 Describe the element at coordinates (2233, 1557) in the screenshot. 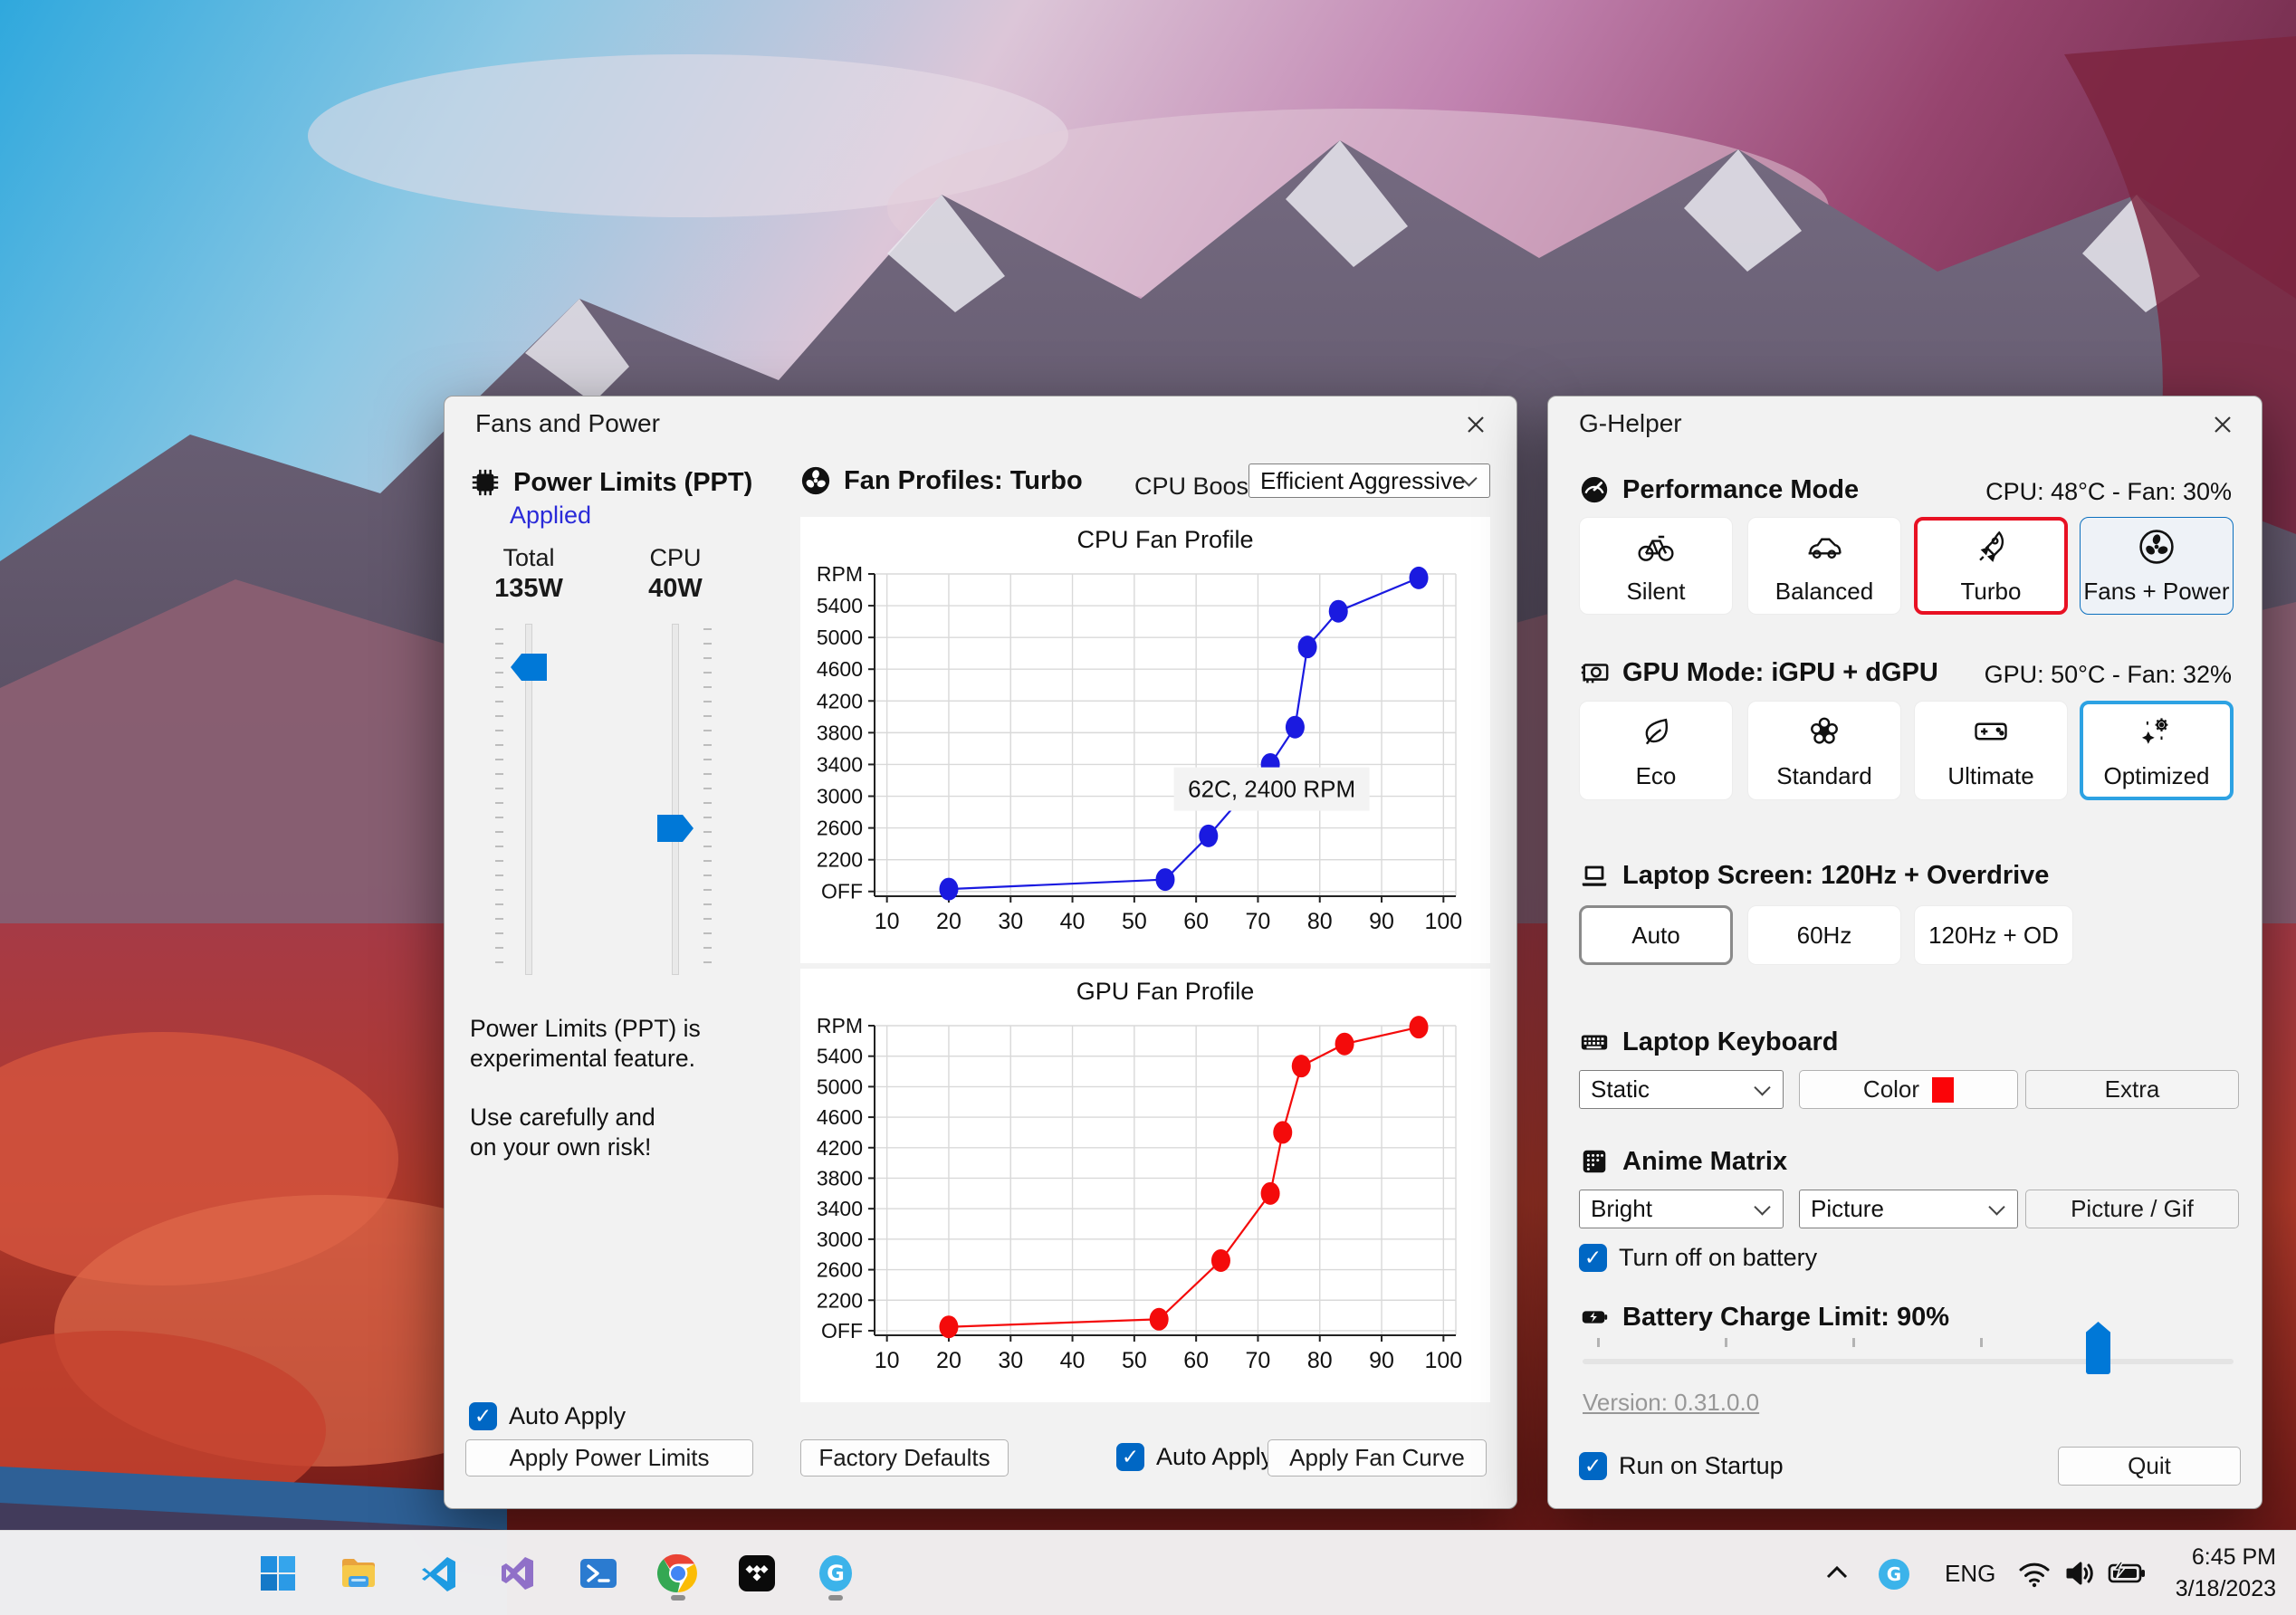

I see `tray-time: 6:45 PM` at that location.